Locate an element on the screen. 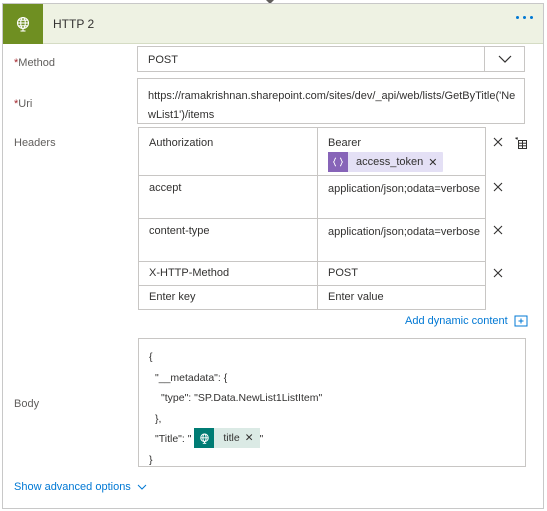 The height and width of the screenshot is (511, 547). table-row: X-HTTP-Method POST is located at coordinates (312, 273).